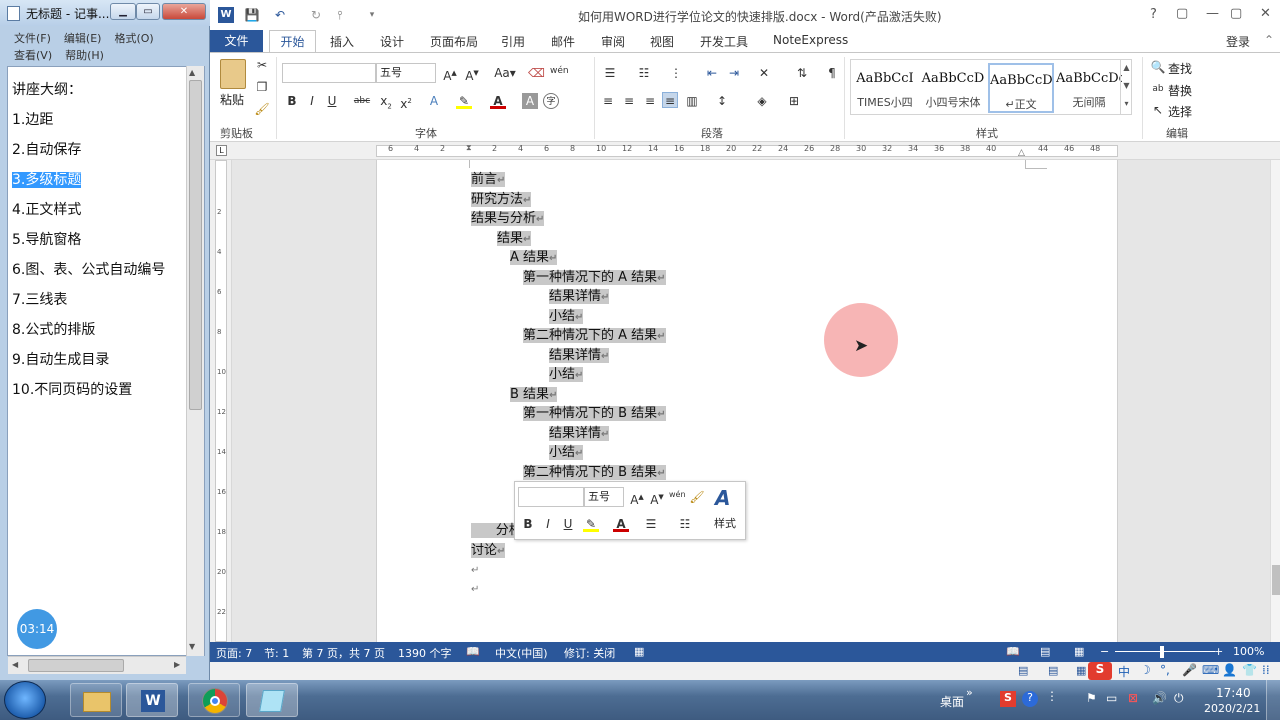 The width and height of the screenshot is (1280, 720). I want to click on doc-heading-line: 研究方法↵, so click(501, 200).